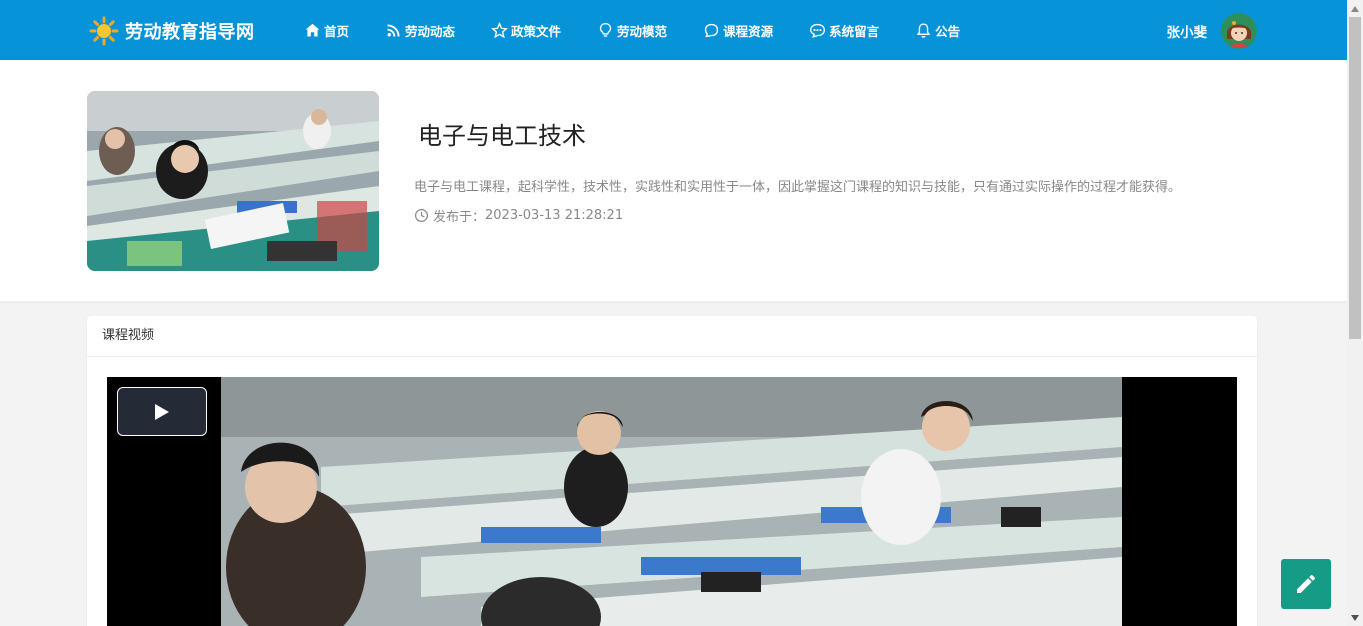  Describe the element at coordinates (1355, 8) in the screenshot. I see `scroll-up-arrow-icon` at that location.